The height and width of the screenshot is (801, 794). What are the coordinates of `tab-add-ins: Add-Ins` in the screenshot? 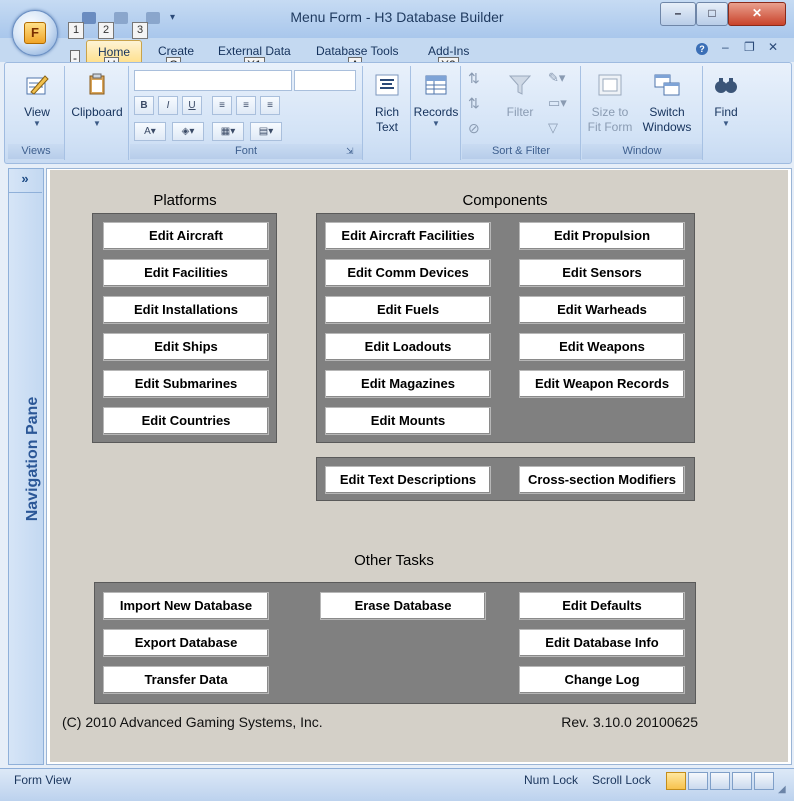 It's located at (448, 51).